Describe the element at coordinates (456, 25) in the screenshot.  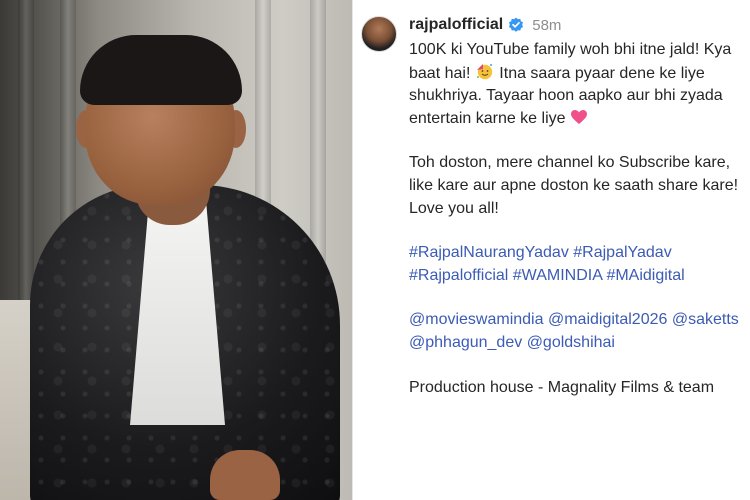
I see `username-link: rajpalofficial` at that location.